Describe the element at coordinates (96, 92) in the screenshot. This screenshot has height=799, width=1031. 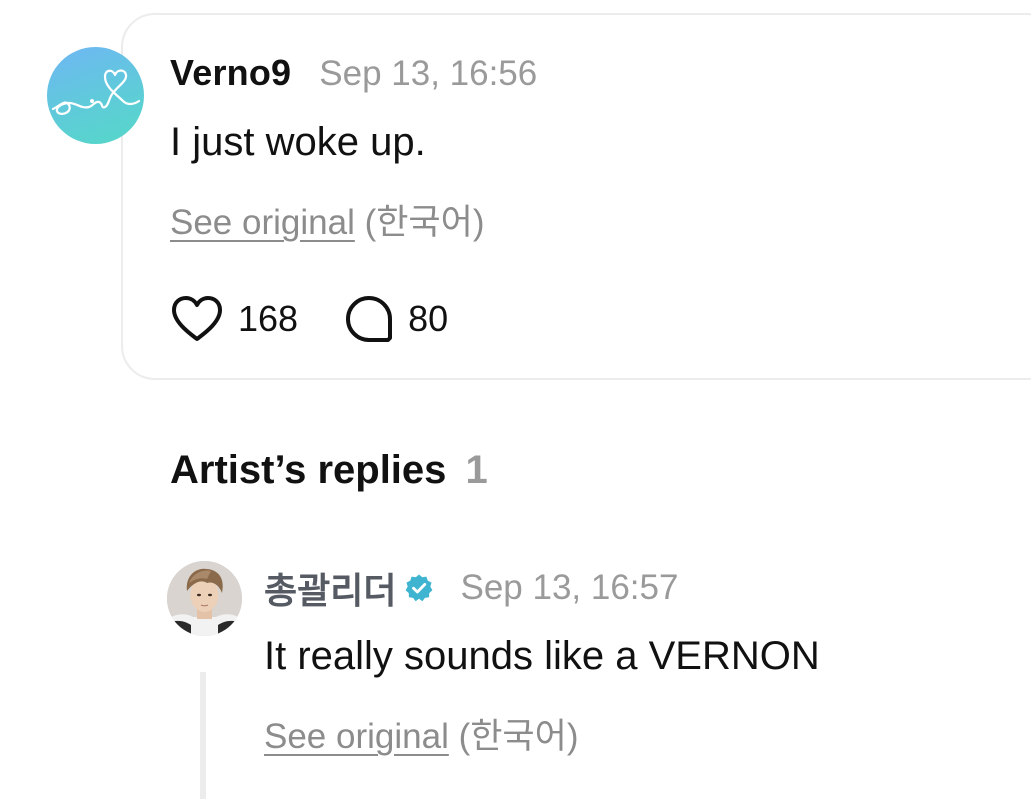
I see `heart-doodle-avatar-icon` at that location.